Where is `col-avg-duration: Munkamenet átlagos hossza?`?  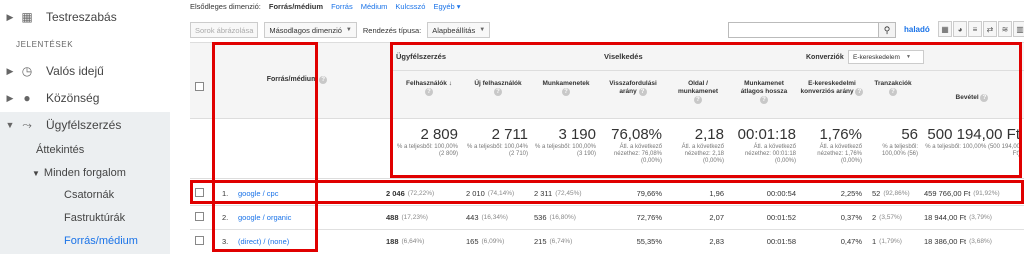 col-avg-duration: Munkamenet átlagos hossza? is located at coordinates (764, 92).